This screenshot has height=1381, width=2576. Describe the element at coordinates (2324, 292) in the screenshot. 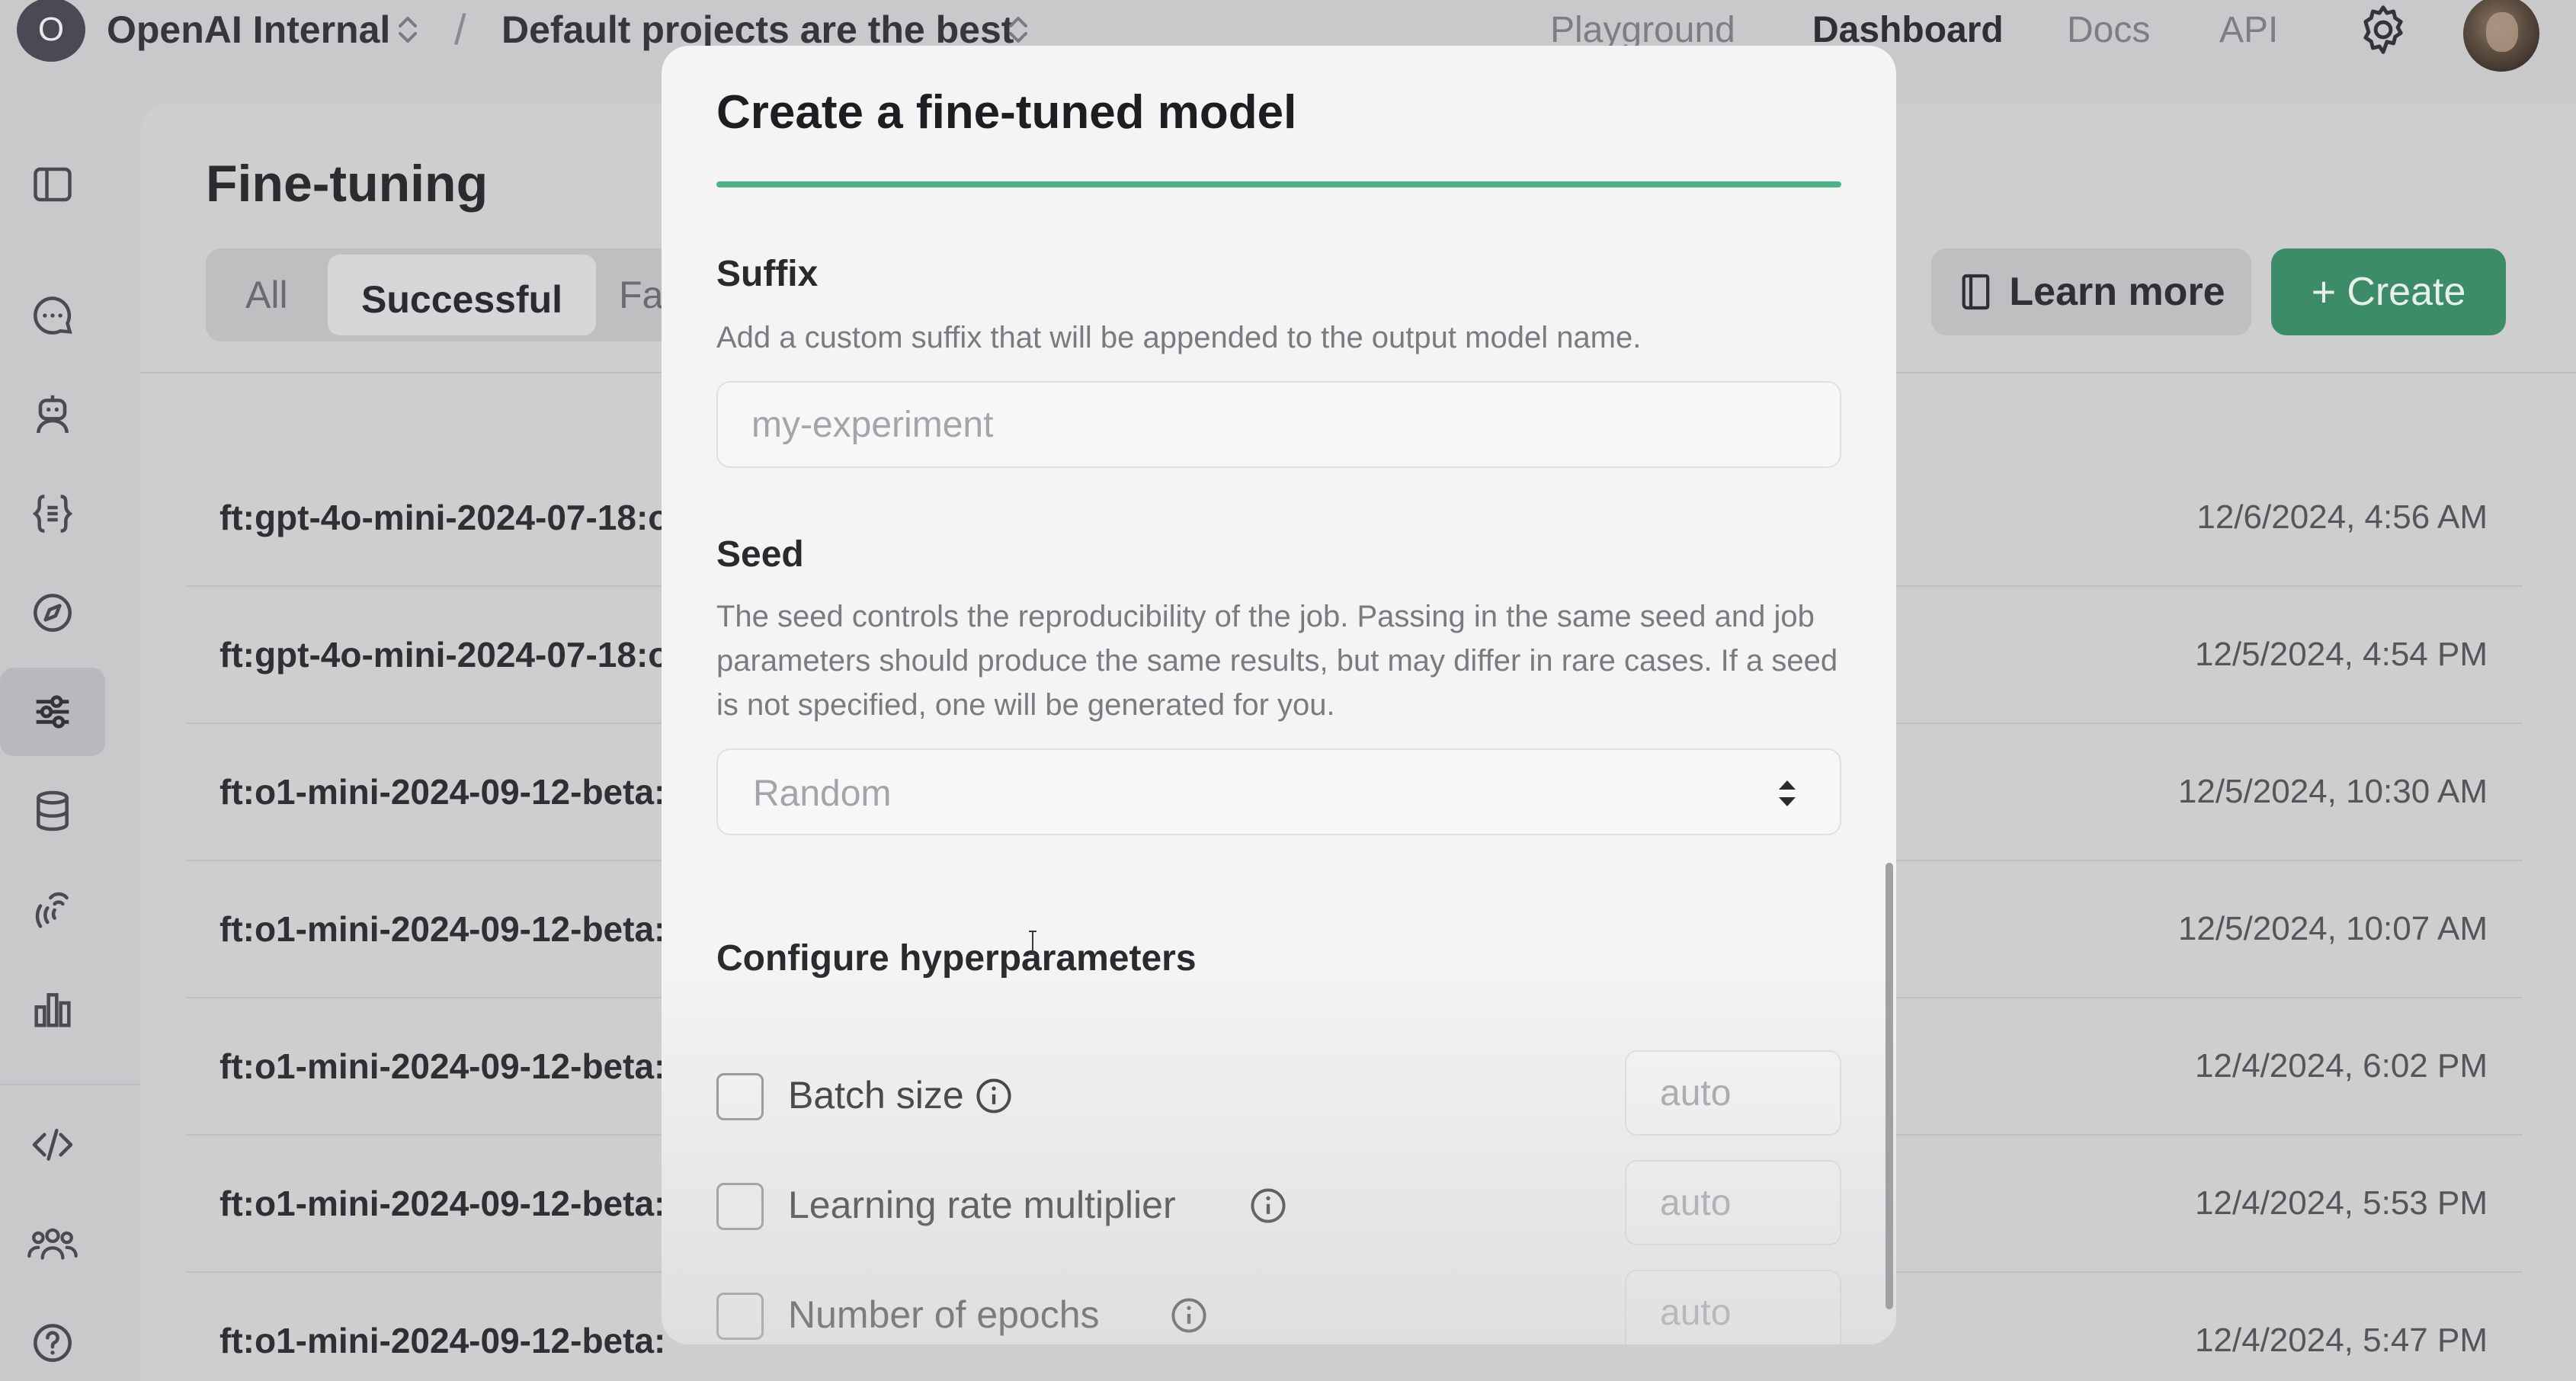

I see `plus-icon: +` at that location.